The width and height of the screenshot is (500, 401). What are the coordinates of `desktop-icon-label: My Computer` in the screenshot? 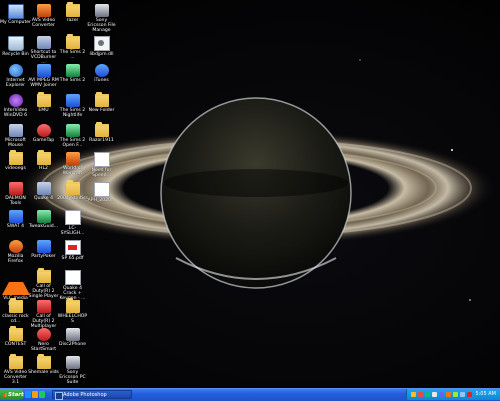 It's located at (15, 22).